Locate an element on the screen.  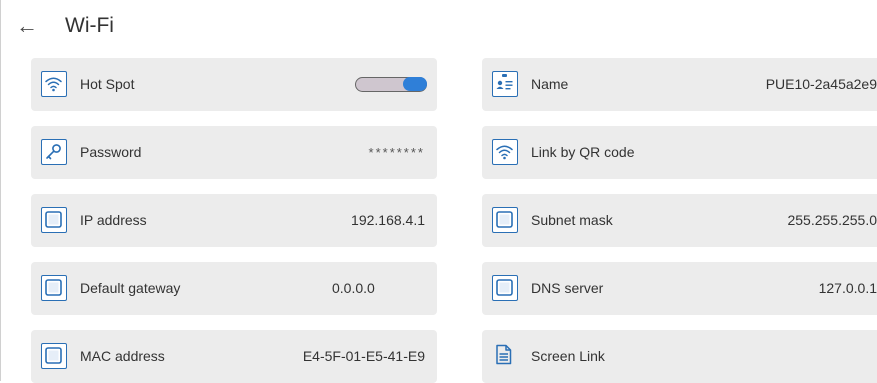
tile-link-by-qr-code: Link by QR code is located at coordinates (679, 152).